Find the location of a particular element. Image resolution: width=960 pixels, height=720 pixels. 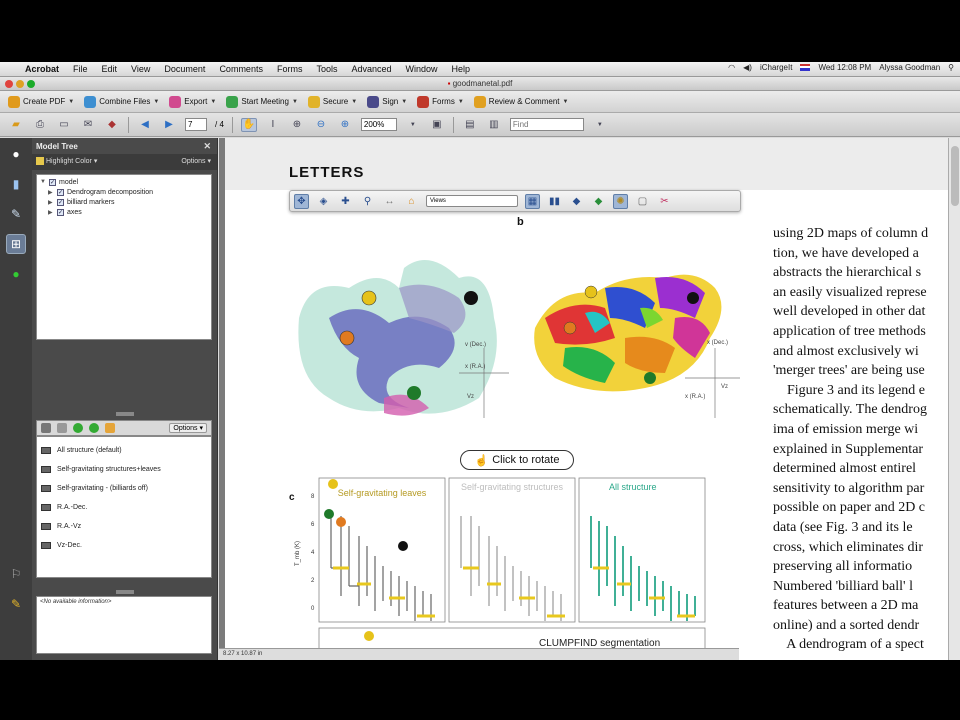

scrollbar-thumb is located at coordinates (955, 176).